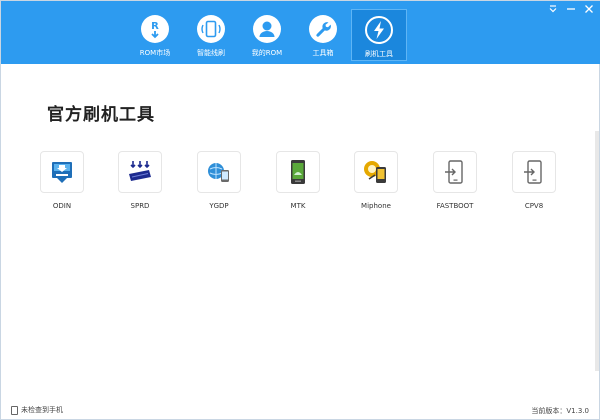 This screenshot has height=420, width=600. I want to click on device-status: 未检查到手机, so click(37, 410).